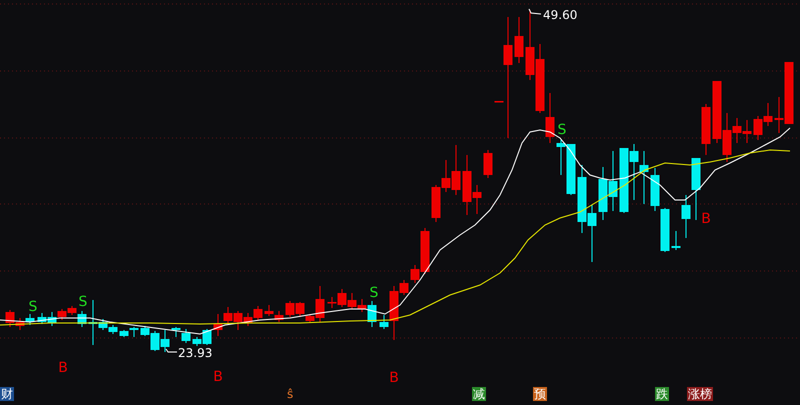  I want to click on event-badge: 减, so click(479, 394).